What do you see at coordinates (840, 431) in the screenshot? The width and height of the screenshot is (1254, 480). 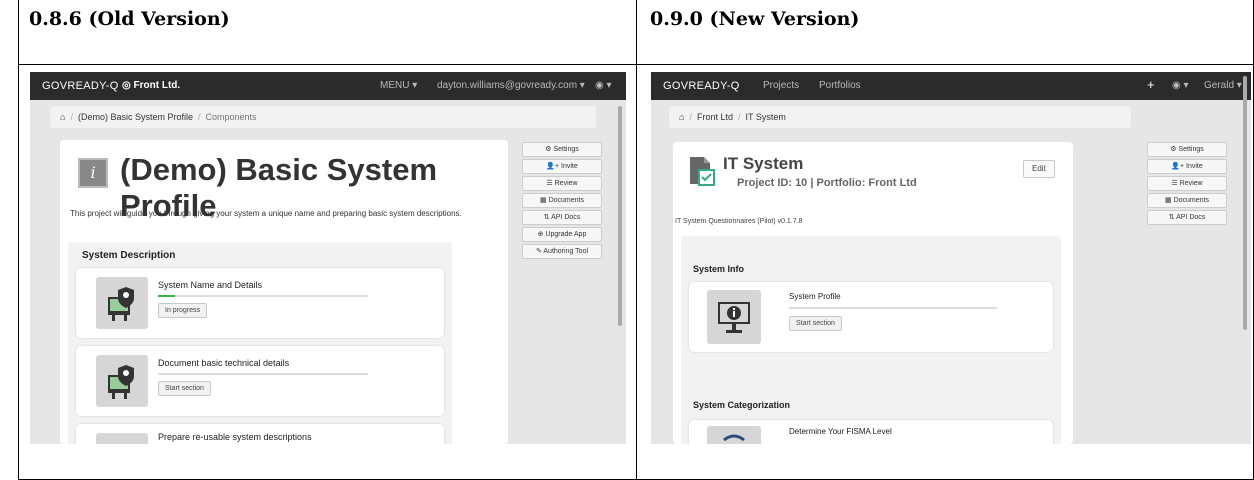 I see `task-label: Determine Your FISMA Level` at bounding box center [840, 431].